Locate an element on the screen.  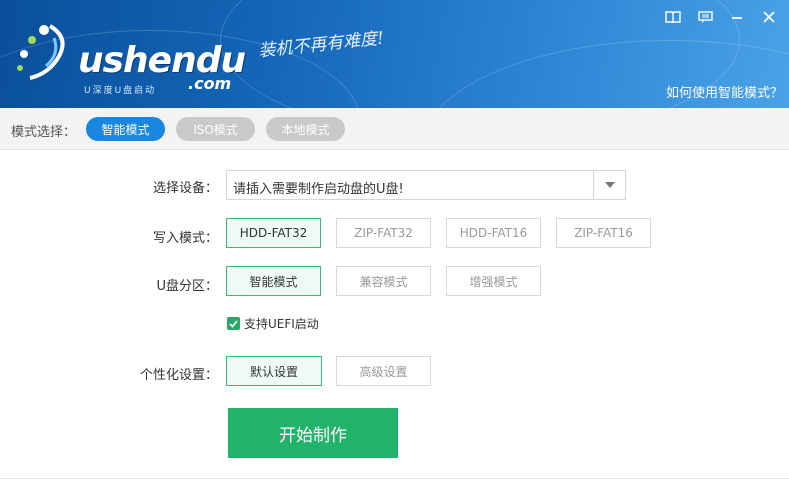
chevron-down-icon is located at coordinates (609, 185).